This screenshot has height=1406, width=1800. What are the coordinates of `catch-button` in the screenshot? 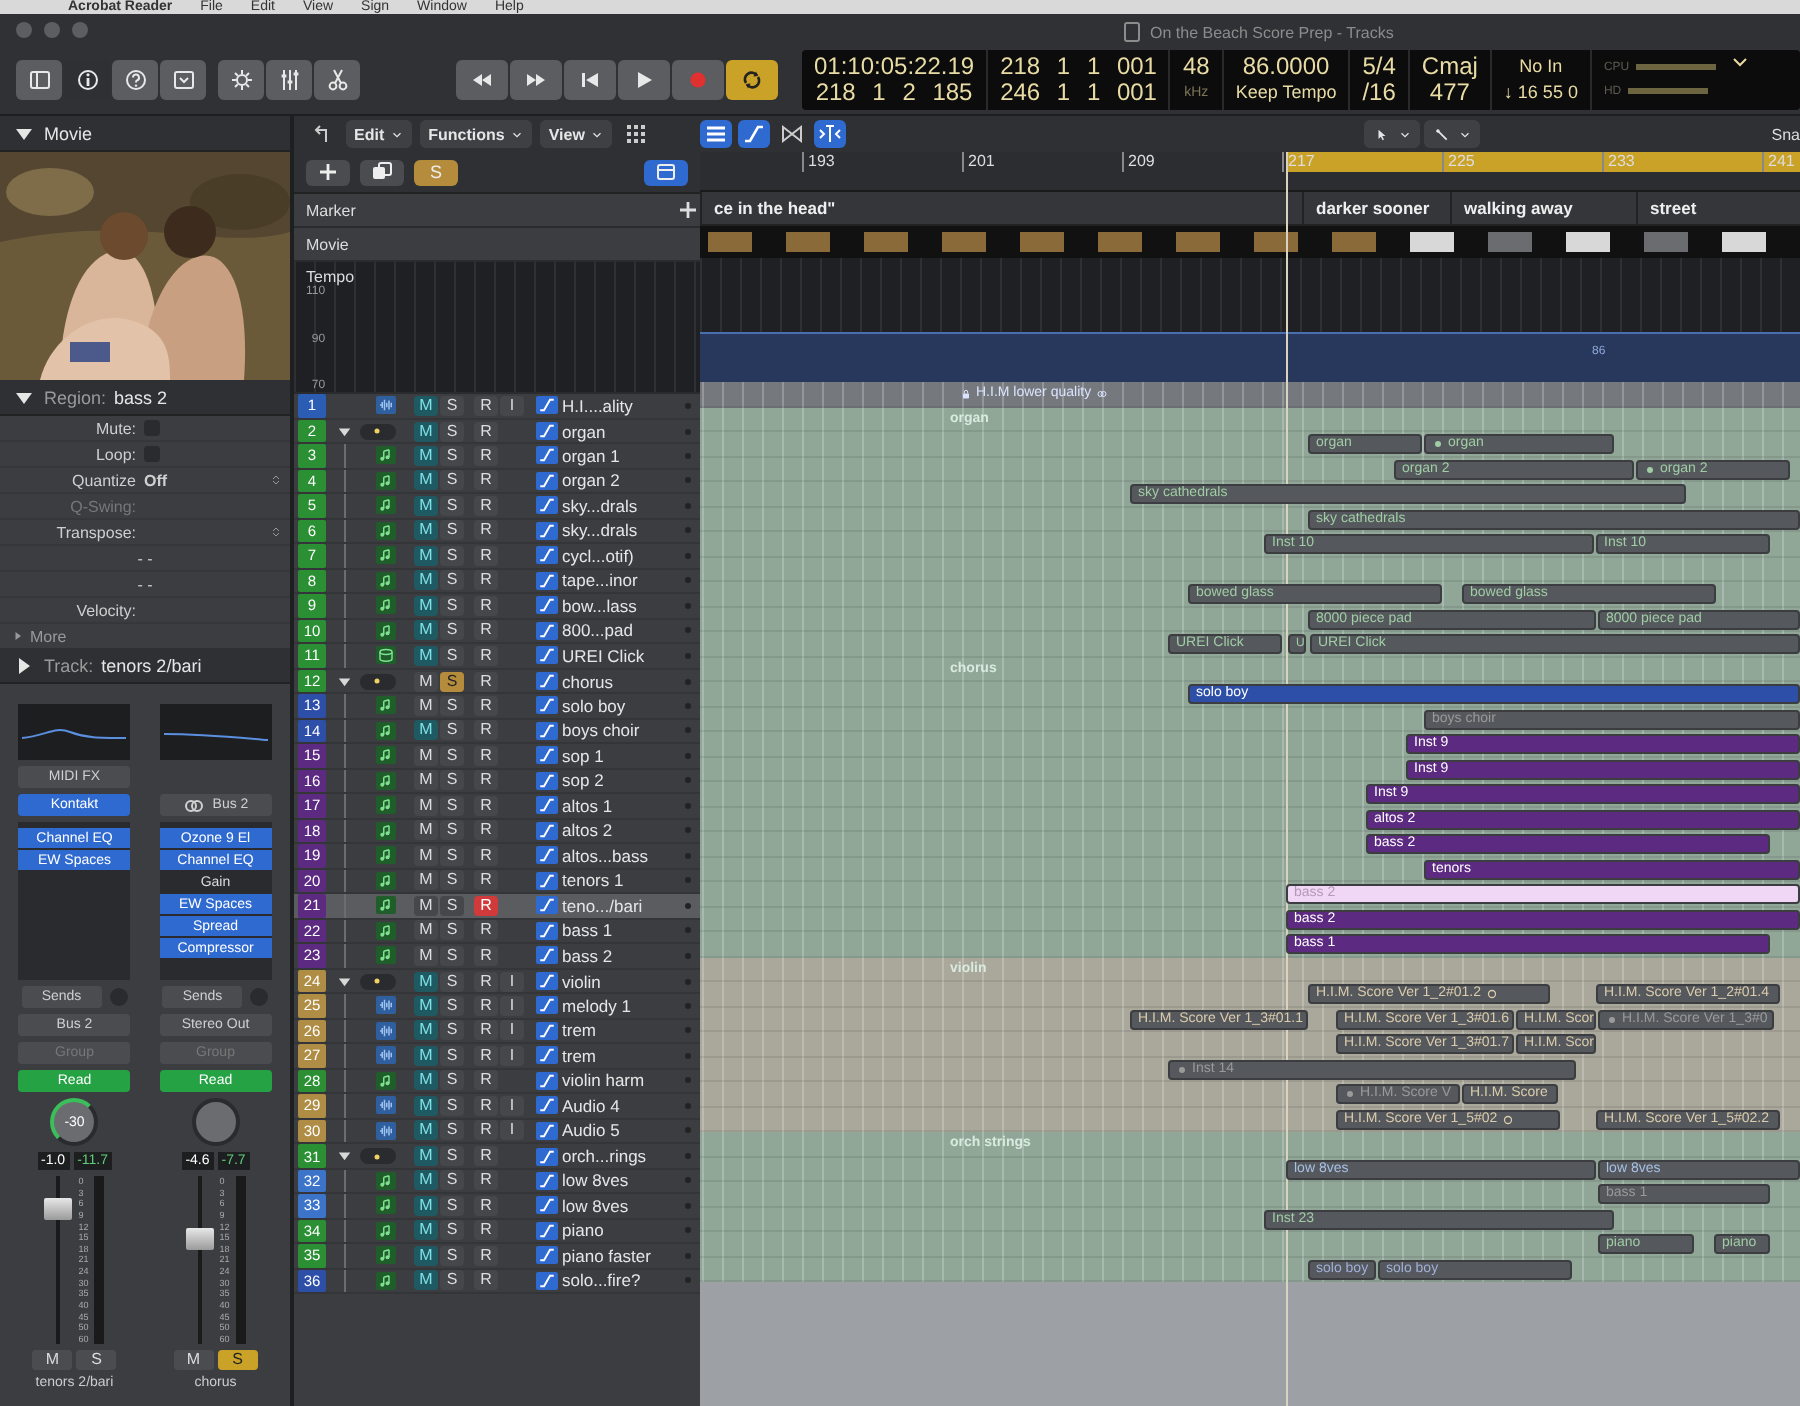 It's located at (830, 134).